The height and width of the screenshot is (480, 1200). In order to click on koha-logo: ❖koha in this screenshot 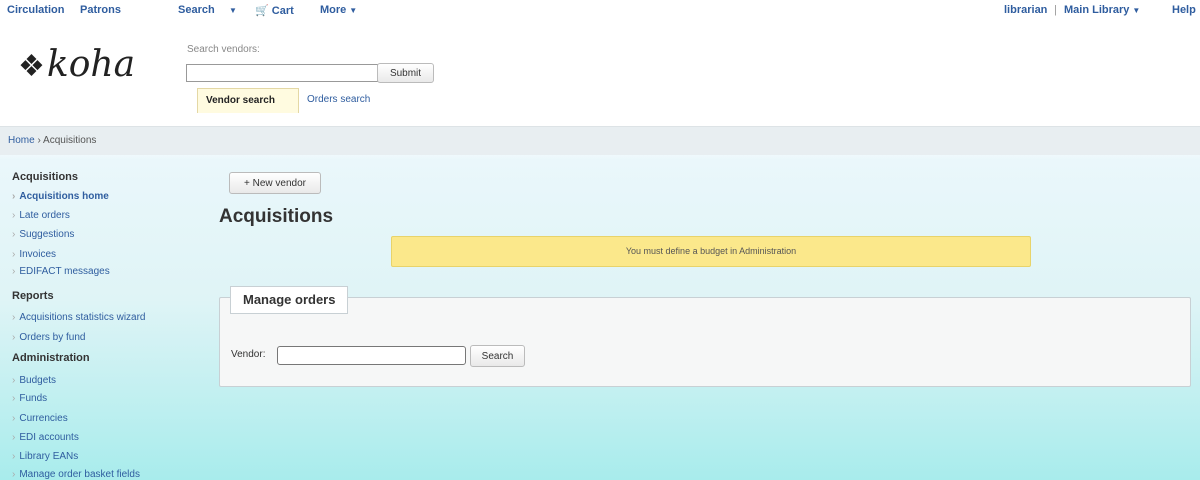, I will do `click(93, 69)`.